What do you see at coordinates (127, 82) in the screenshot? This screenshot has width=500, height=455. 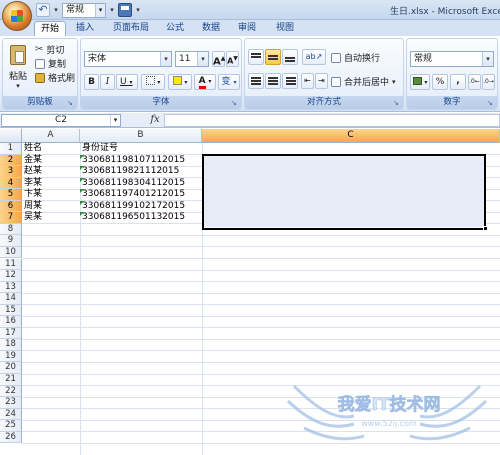 I see `underline-button: U ▾` at bounding box center [127, 82].